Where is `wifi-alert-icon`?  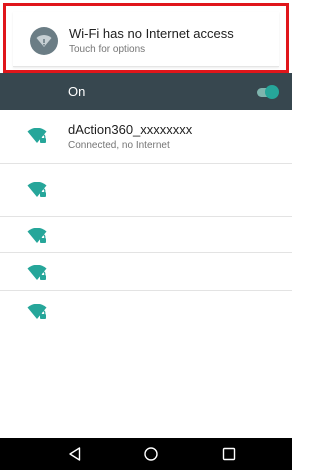
wifi-alert-icon is located at coordinates (44, 41).